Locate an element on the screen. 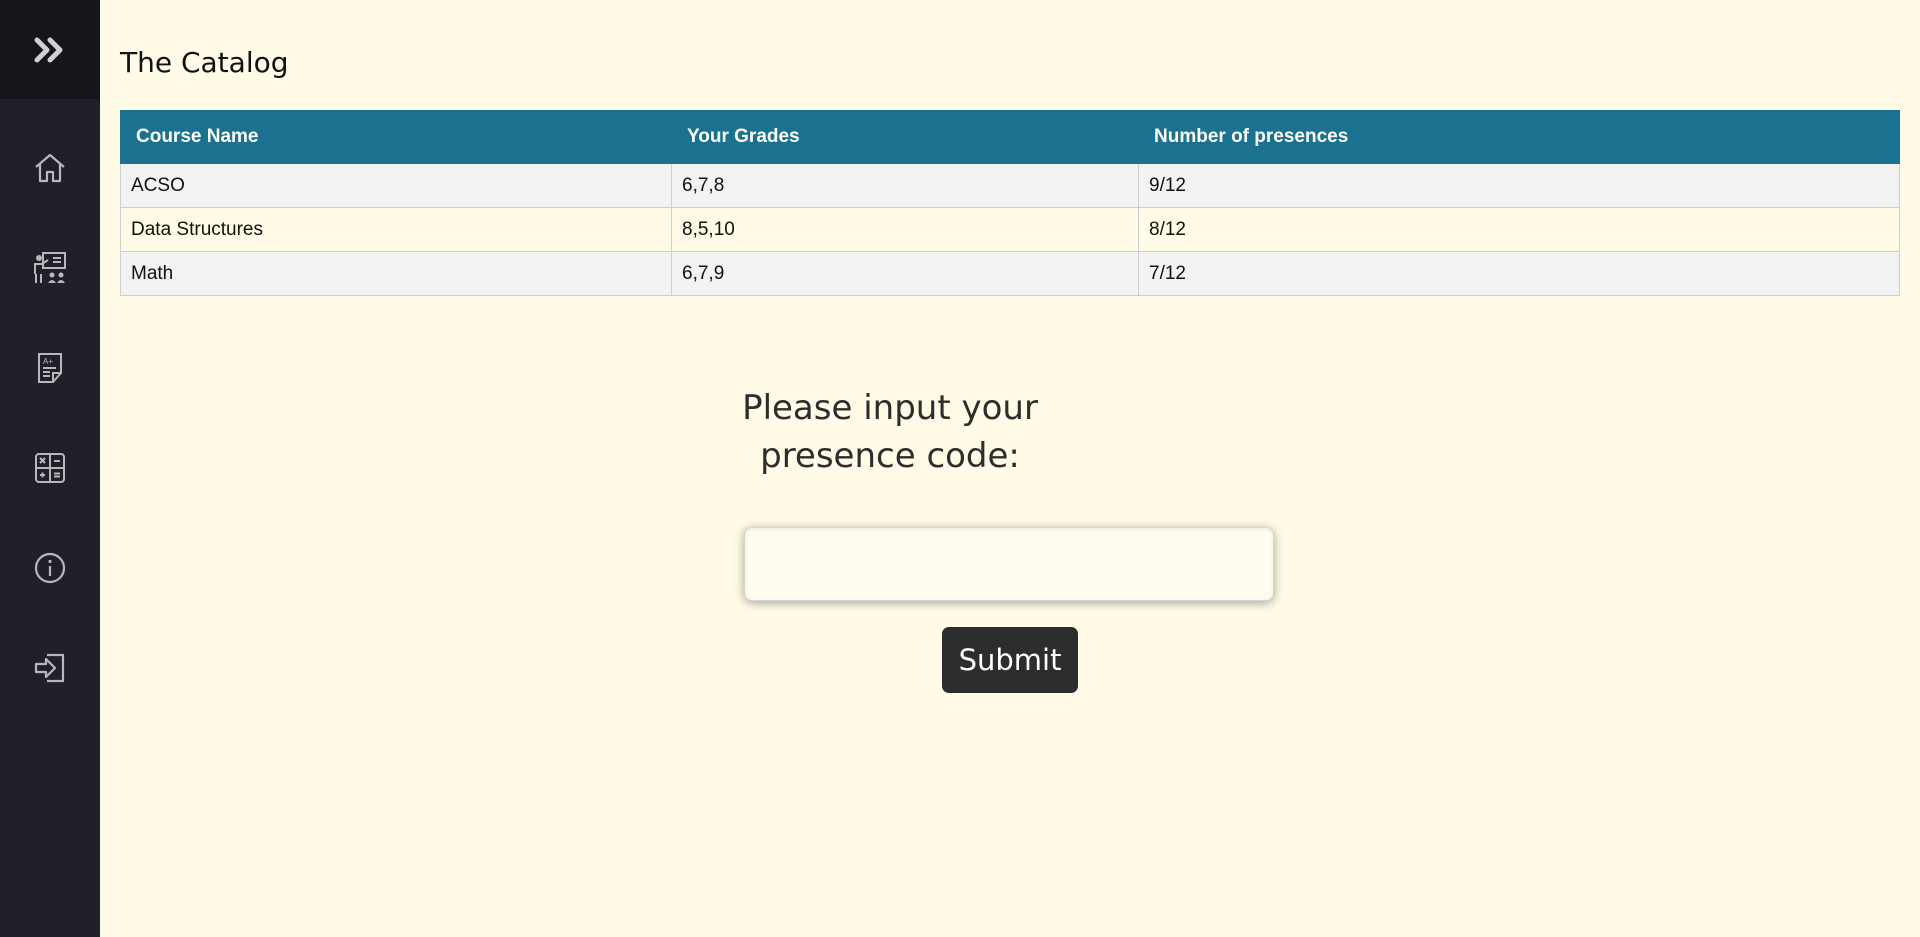 This screenshot has width=1920, height=937. sidebar-item-info is located at coordinates (50, 568).